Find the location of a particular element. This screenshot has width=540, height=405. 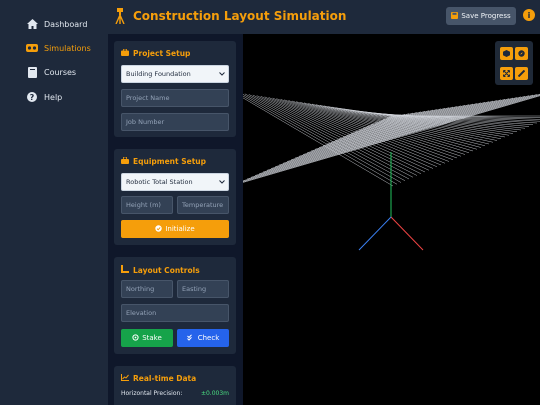

info-icon: i is located at coordinates (529, 15).